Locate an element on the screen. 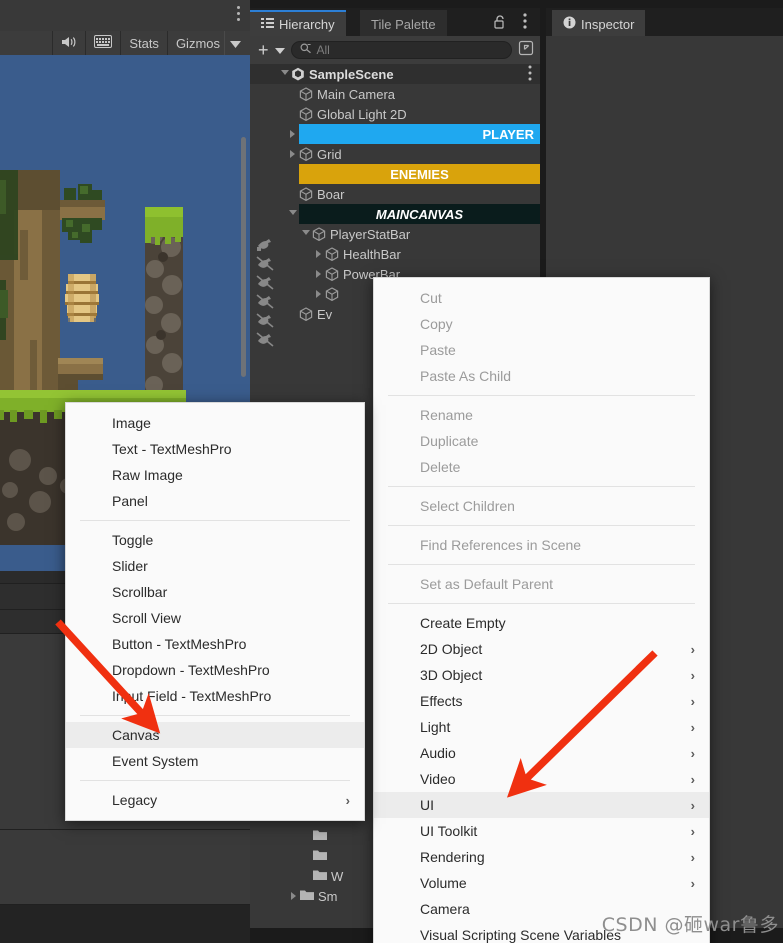 The image size is (783, 943). kebab-menu-icon is located at coordinates (239, 15).